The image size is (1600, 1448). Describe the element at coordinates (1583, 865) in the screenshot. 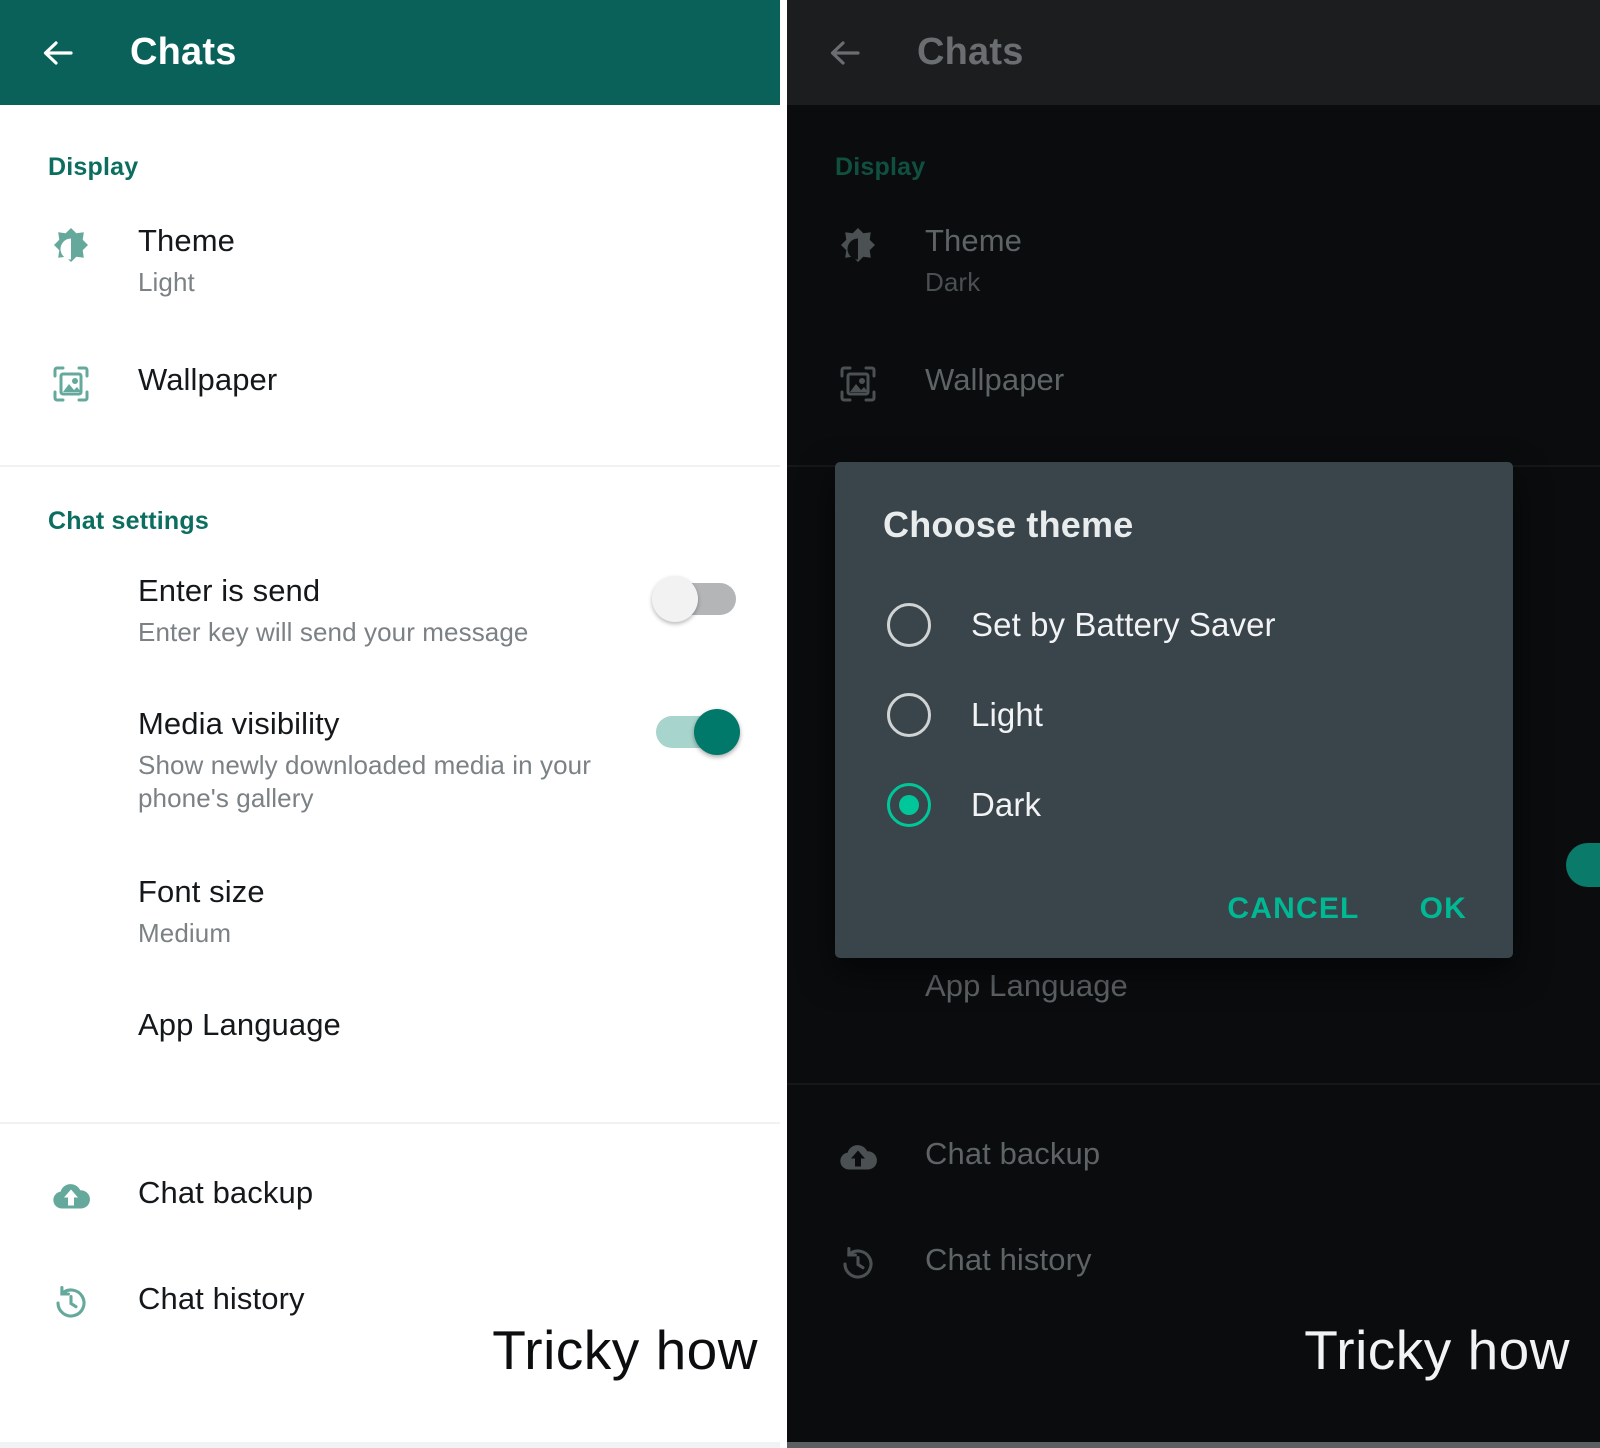

I see `media-visibility-toggle-peek` at that location.